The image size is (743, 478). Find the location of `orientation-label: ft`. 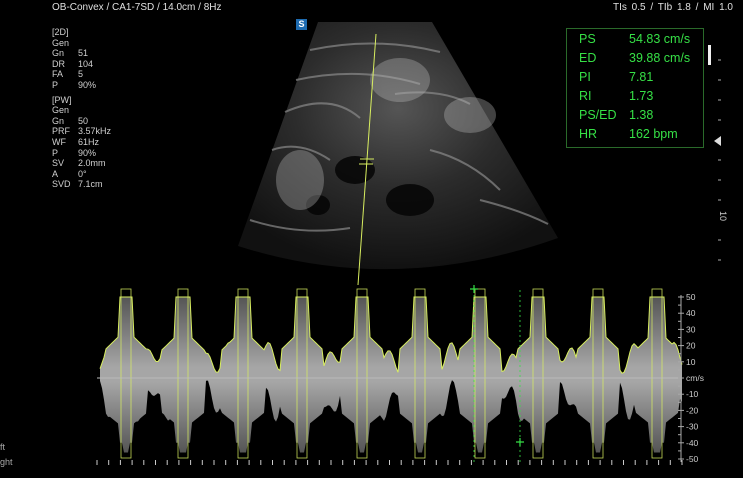

orientation-label: ft is located at coordinates (3, 447).